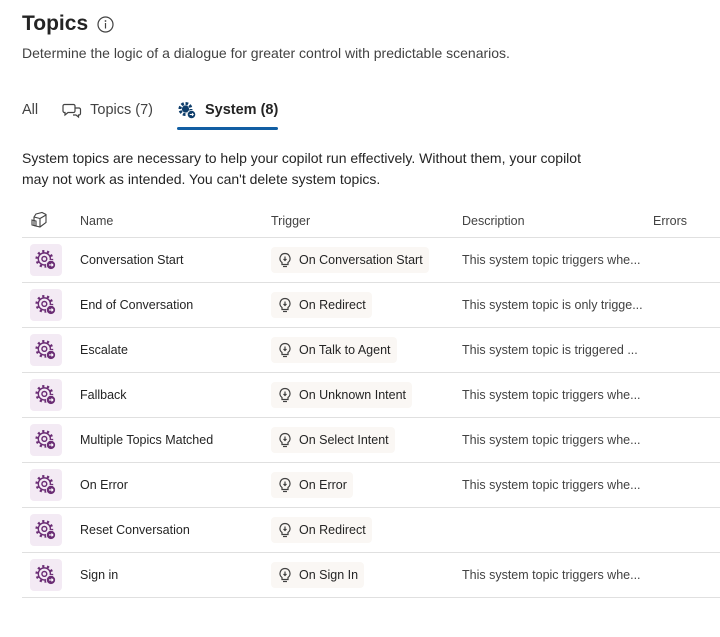 The height and width of the screenshot is (637, 720). Describe the element at coordinates (175, 305) in the screenshot. I see `row-name: End of Conversation` at that location.